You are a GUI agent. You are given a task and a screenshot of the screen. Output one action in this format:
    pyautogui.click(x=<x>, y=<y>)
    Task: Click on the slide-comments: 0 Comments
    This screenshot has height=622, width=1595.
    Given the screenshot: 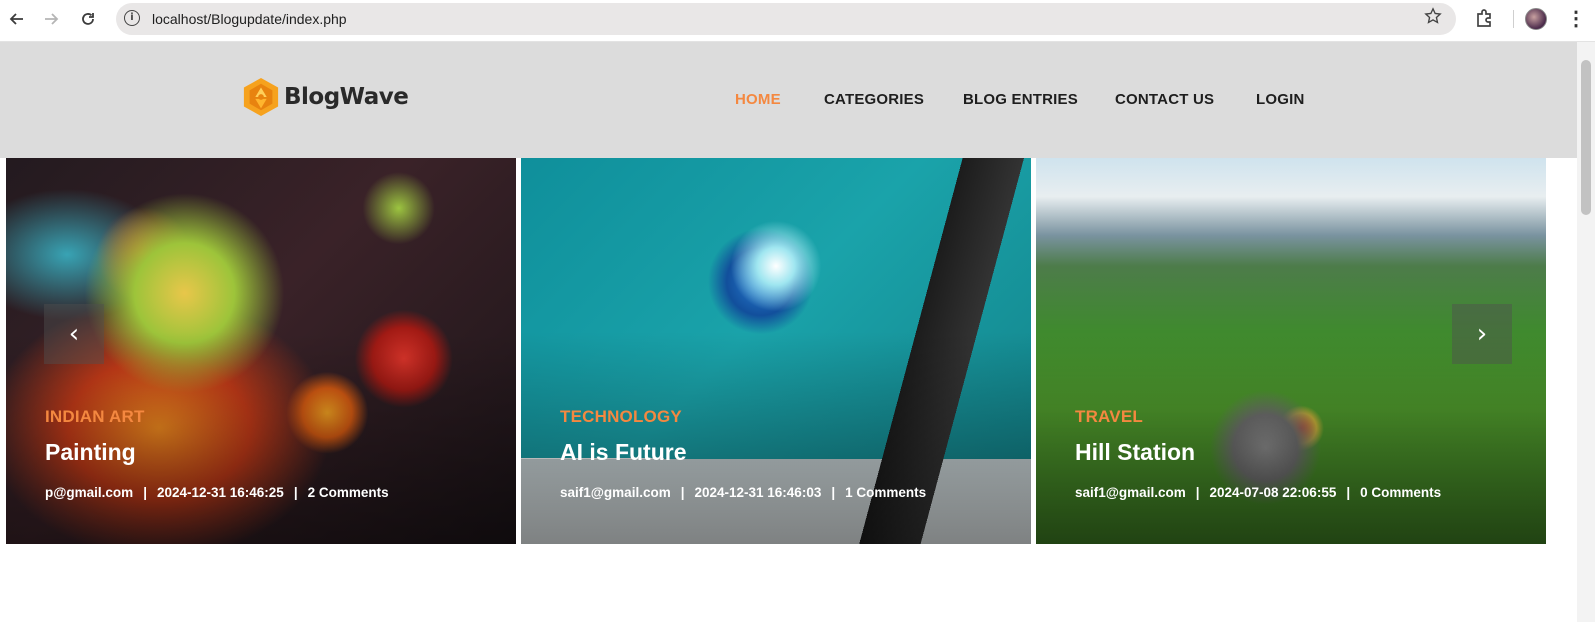 What is the action you would take?
    pyautogui.click(x=1400, y=492)
    